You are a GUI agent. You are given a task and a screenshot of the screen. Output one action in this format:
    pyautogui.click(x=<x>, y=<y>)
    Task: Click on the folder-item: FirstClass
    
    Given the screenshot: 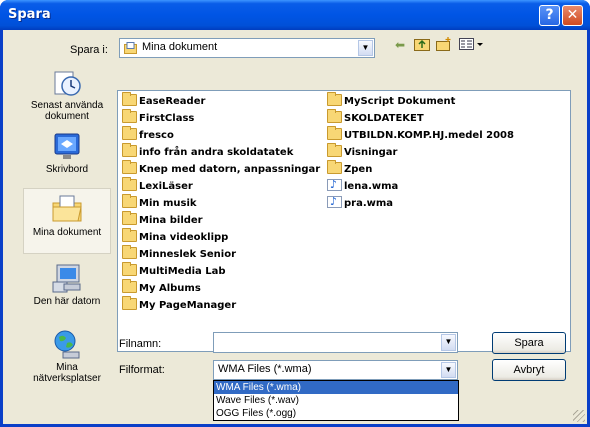 What is the action you would take?
    pyautogui.click(x=158, y=118)
    